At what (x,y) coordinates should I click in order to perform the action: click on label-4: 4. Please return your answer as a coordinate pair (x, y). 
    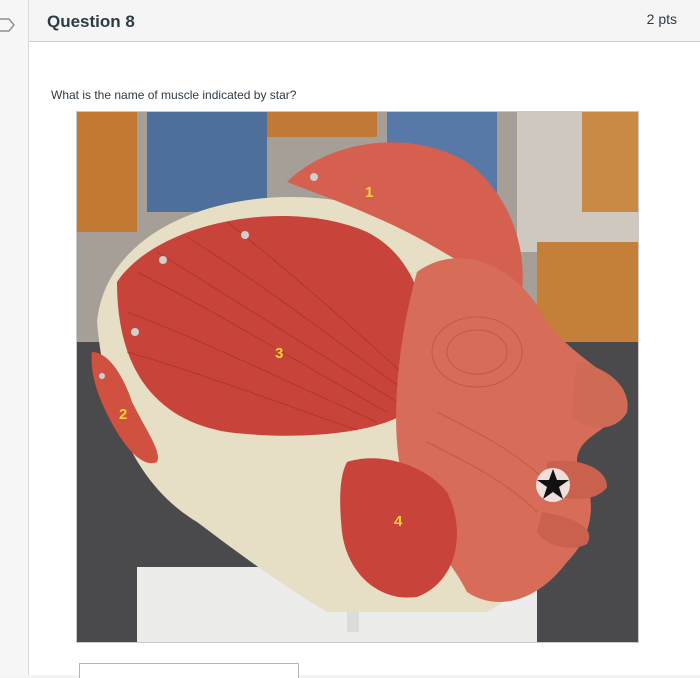
    Looking at the image, I should click on (398, 521).